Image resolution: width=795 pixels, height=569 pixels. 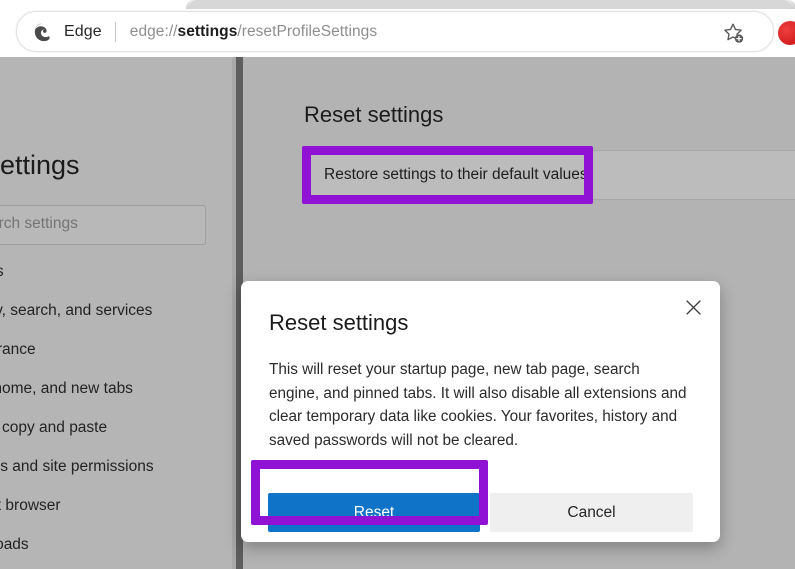 I want to click on sidebar-item-default-browser: Default browser, so click(x=30, y=506).